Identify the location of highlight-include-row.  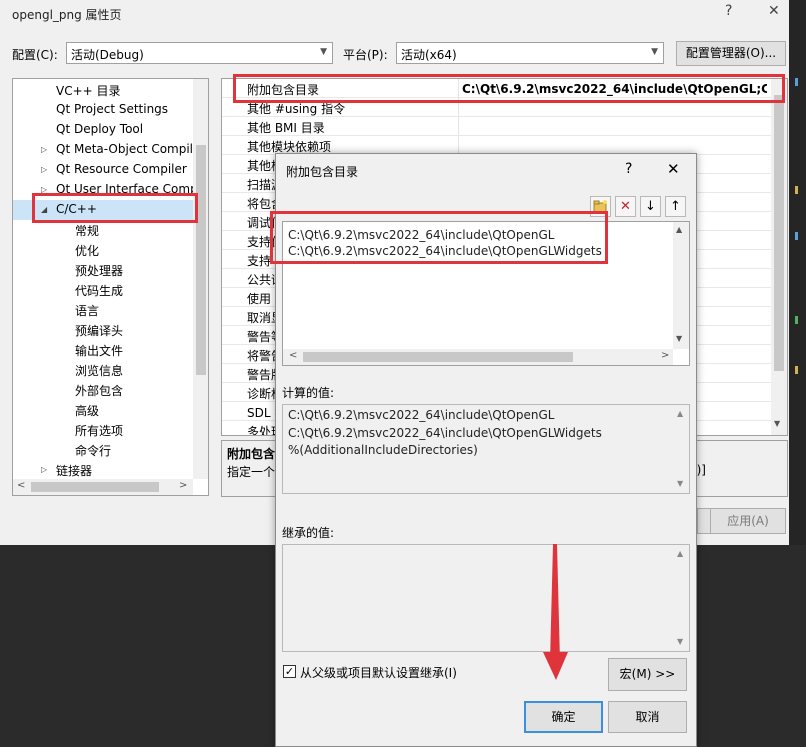
(509, 88).